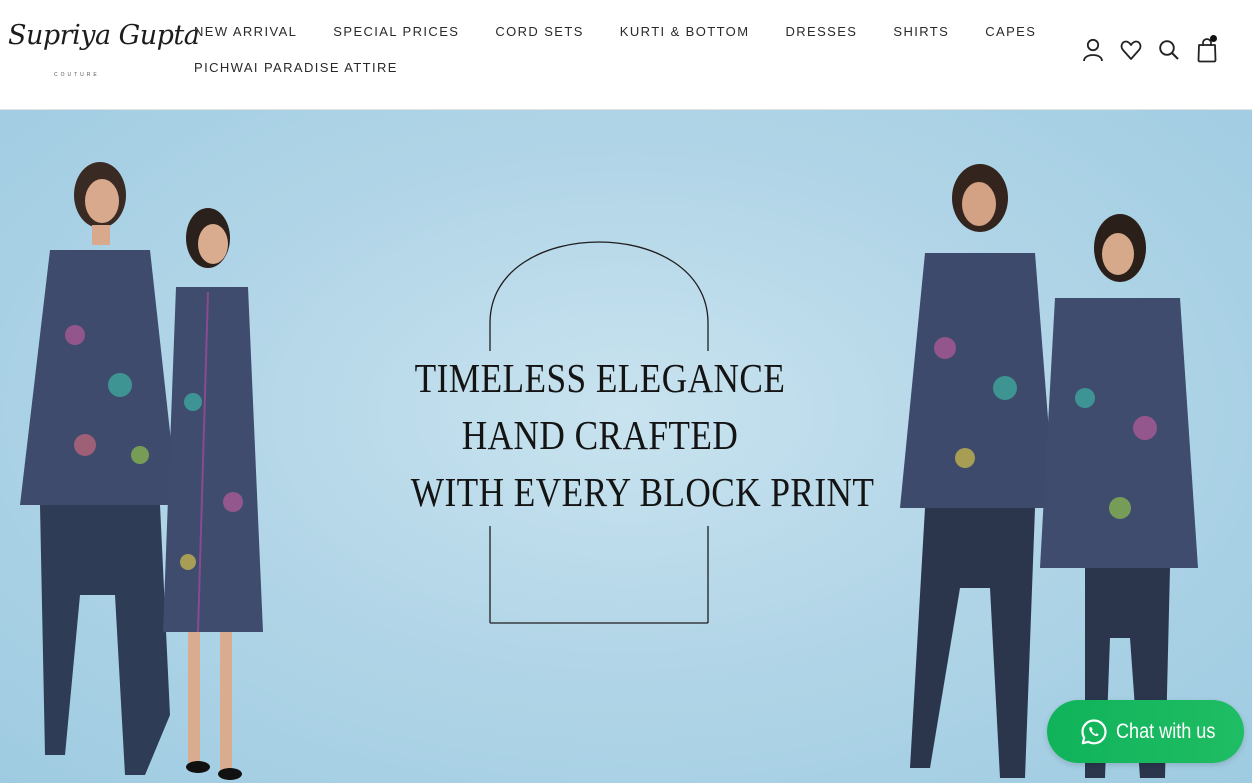 The height and width of the screenshot is (783, 1252). I want to click on cart-indicator-dot, so click(1213, 38).